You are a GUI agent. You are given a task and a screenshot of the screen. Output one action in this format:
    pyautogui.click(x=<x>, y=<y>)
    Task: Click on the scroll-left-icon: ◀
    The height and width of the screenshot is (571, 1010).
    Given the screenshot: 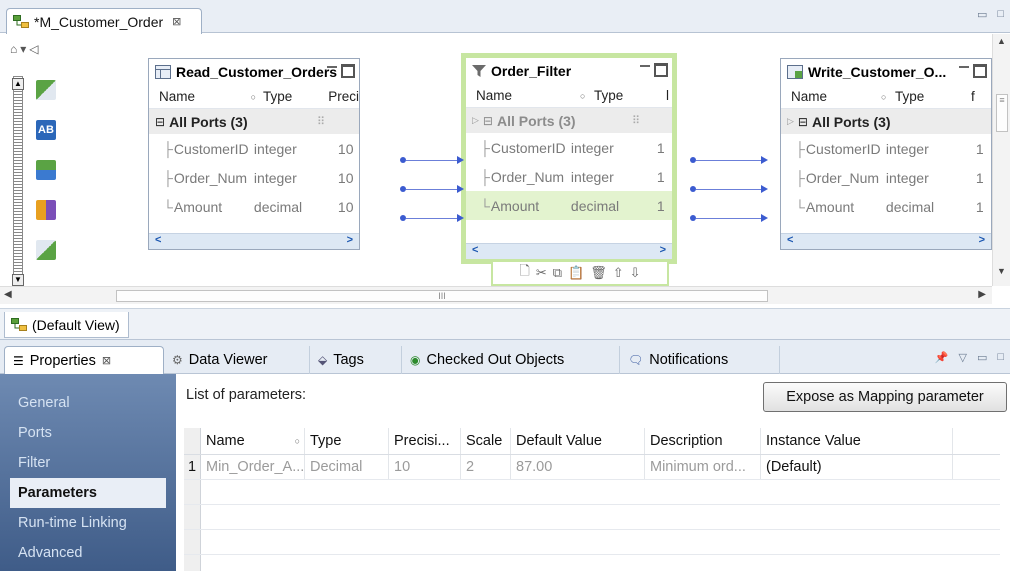 What is the action you would take?
    pyautogui.click(x=8, y=294)
    